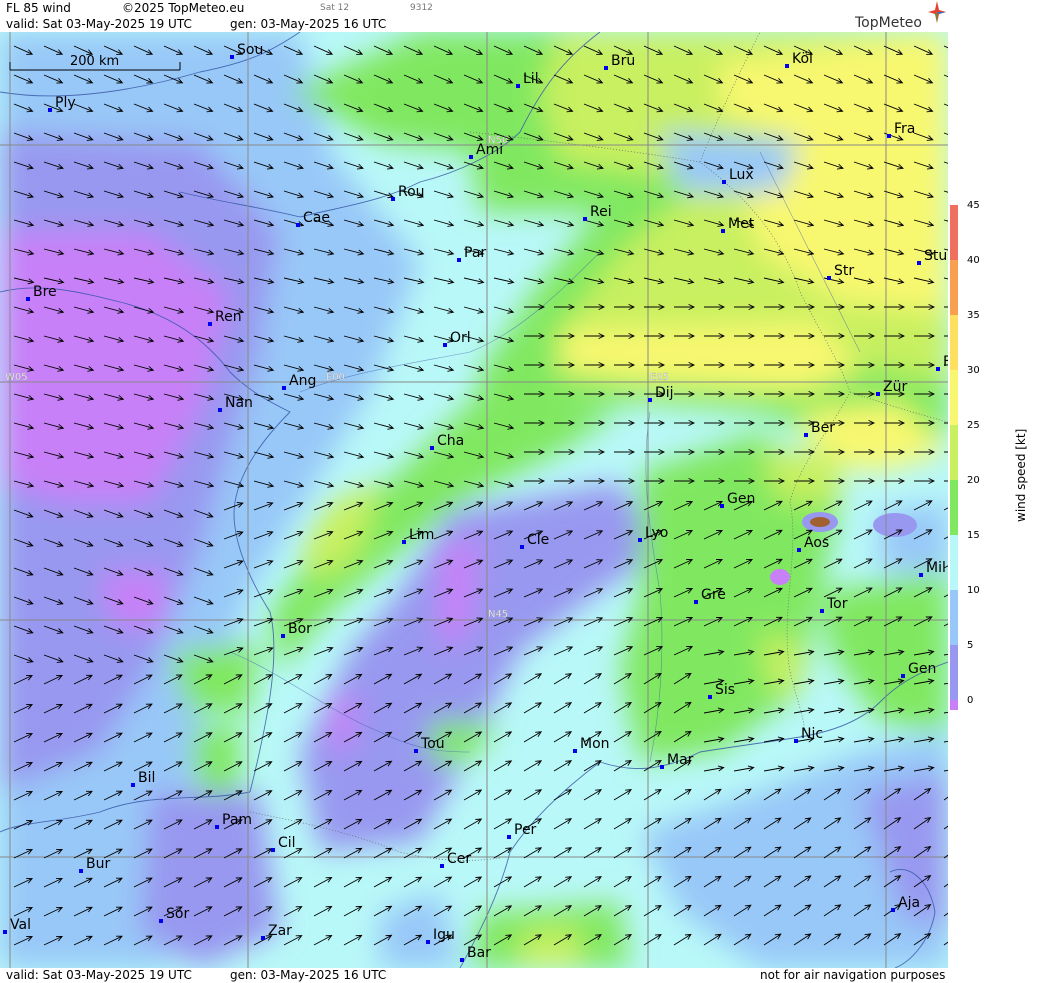  What do you see at coordinates (177, 914) in the screenshot?
I see `city-label: Sor` at bounding box center [177, 914].